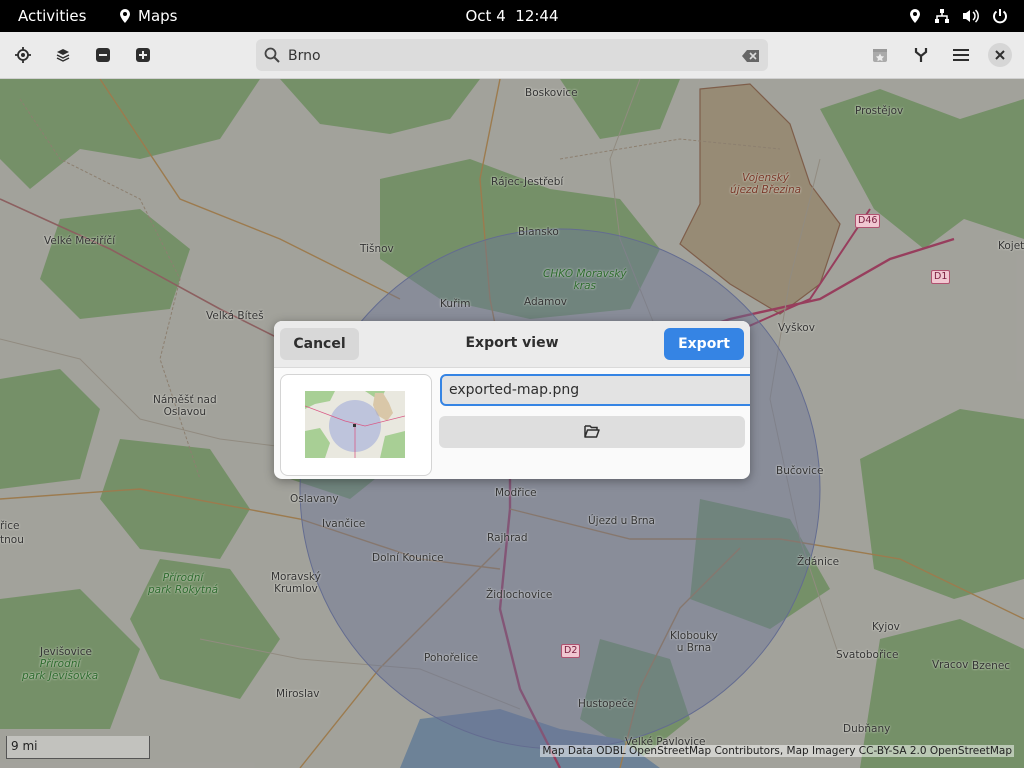  I want to click on export-dialog: Cancel Export view Export, so click(512, 400).